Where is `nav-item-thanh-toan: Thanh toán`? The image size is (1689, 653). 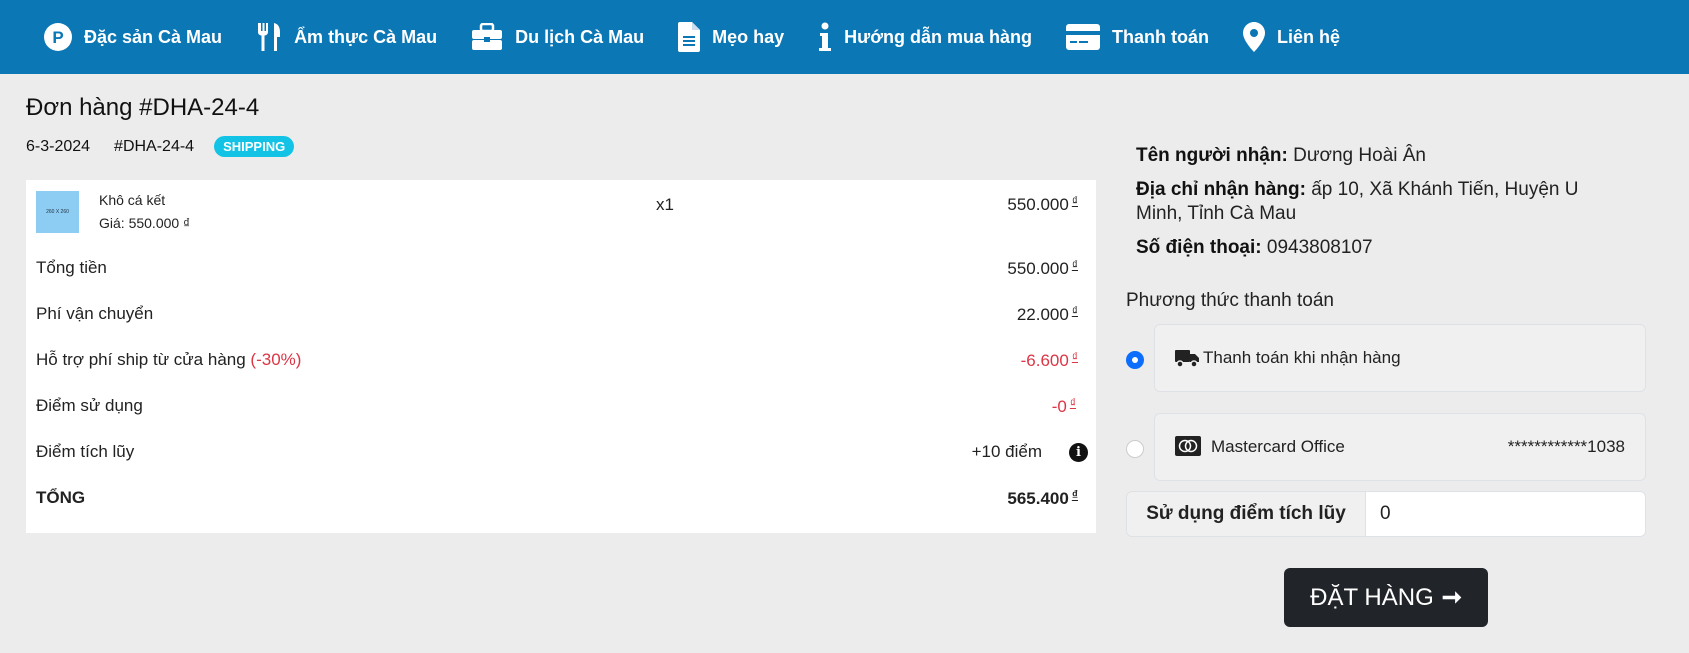
nav-item-thanh-toan: Thanh toán is located at coordinates (1137, 37).